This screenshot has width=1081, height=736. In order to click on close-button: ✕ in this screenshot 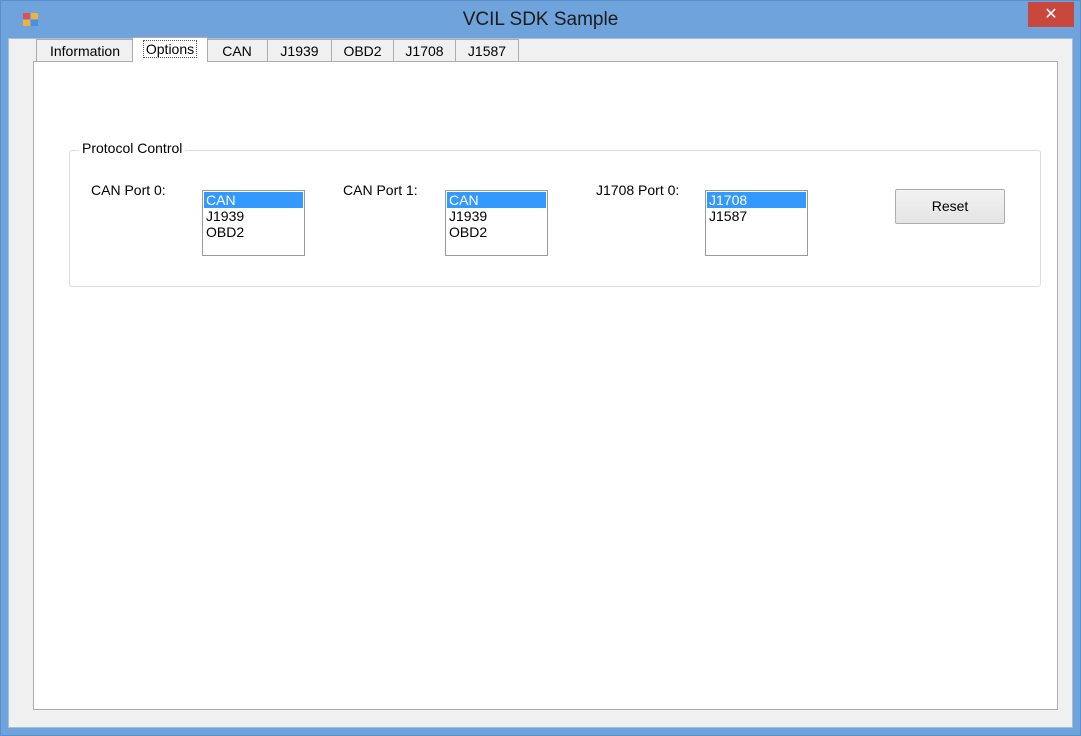, I will do `click(1051, 14)`.